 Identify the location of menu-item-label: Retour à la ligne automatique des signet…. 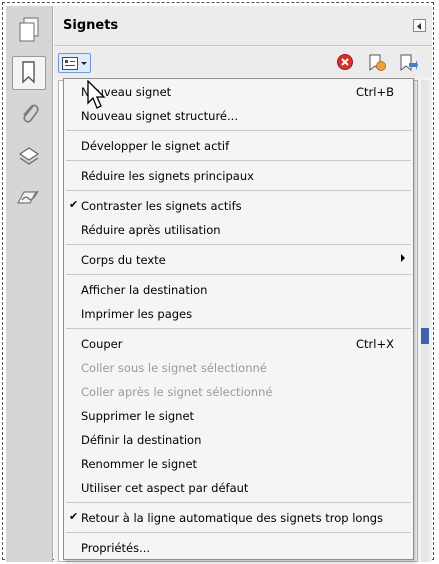
(232, 518).